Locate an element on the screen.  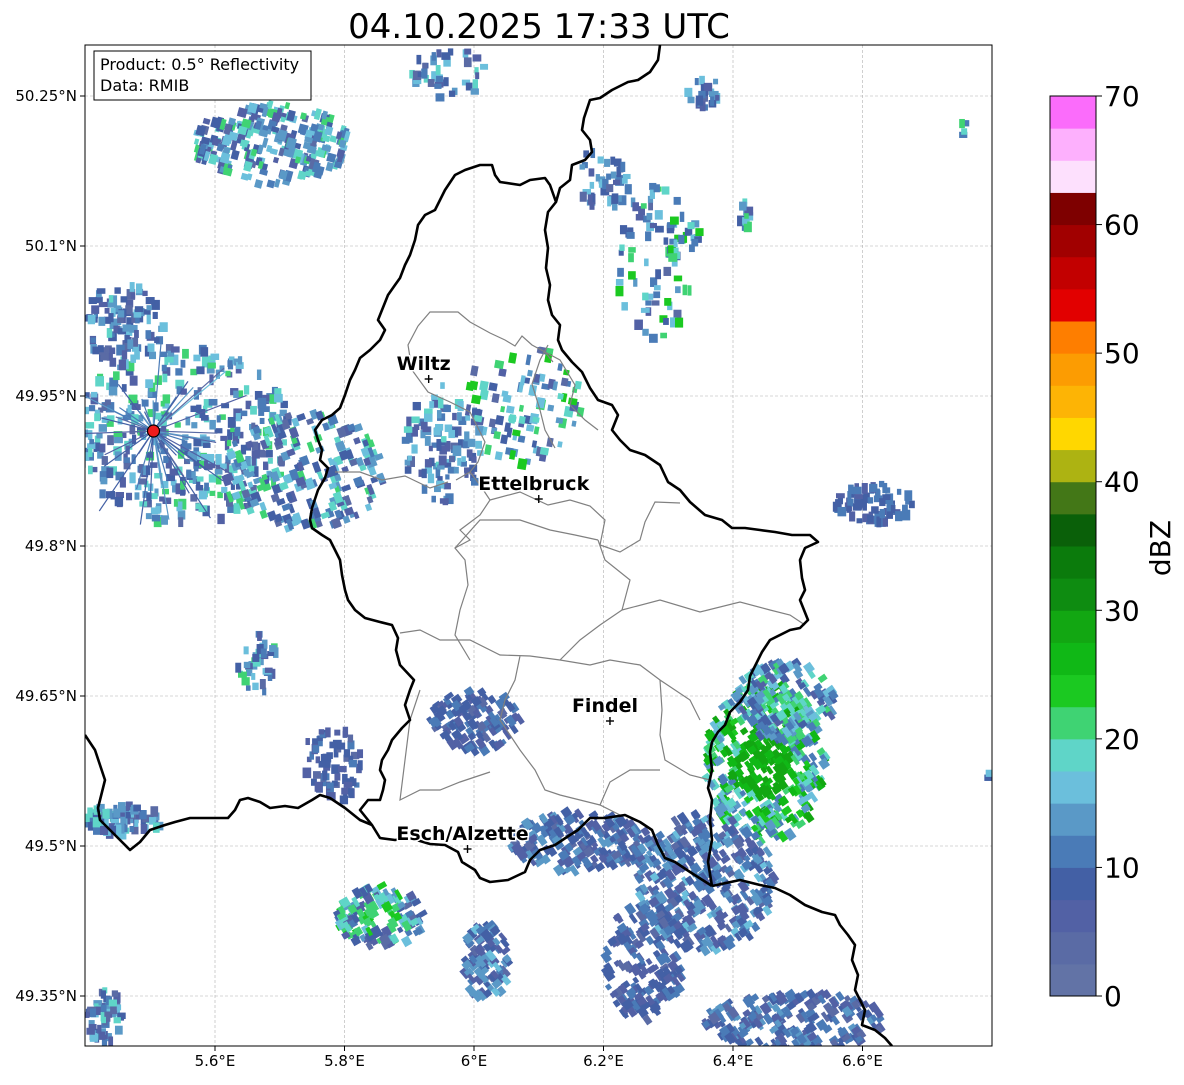
colorbar-tick-label: 50 is located at coordinates (1122, 353).